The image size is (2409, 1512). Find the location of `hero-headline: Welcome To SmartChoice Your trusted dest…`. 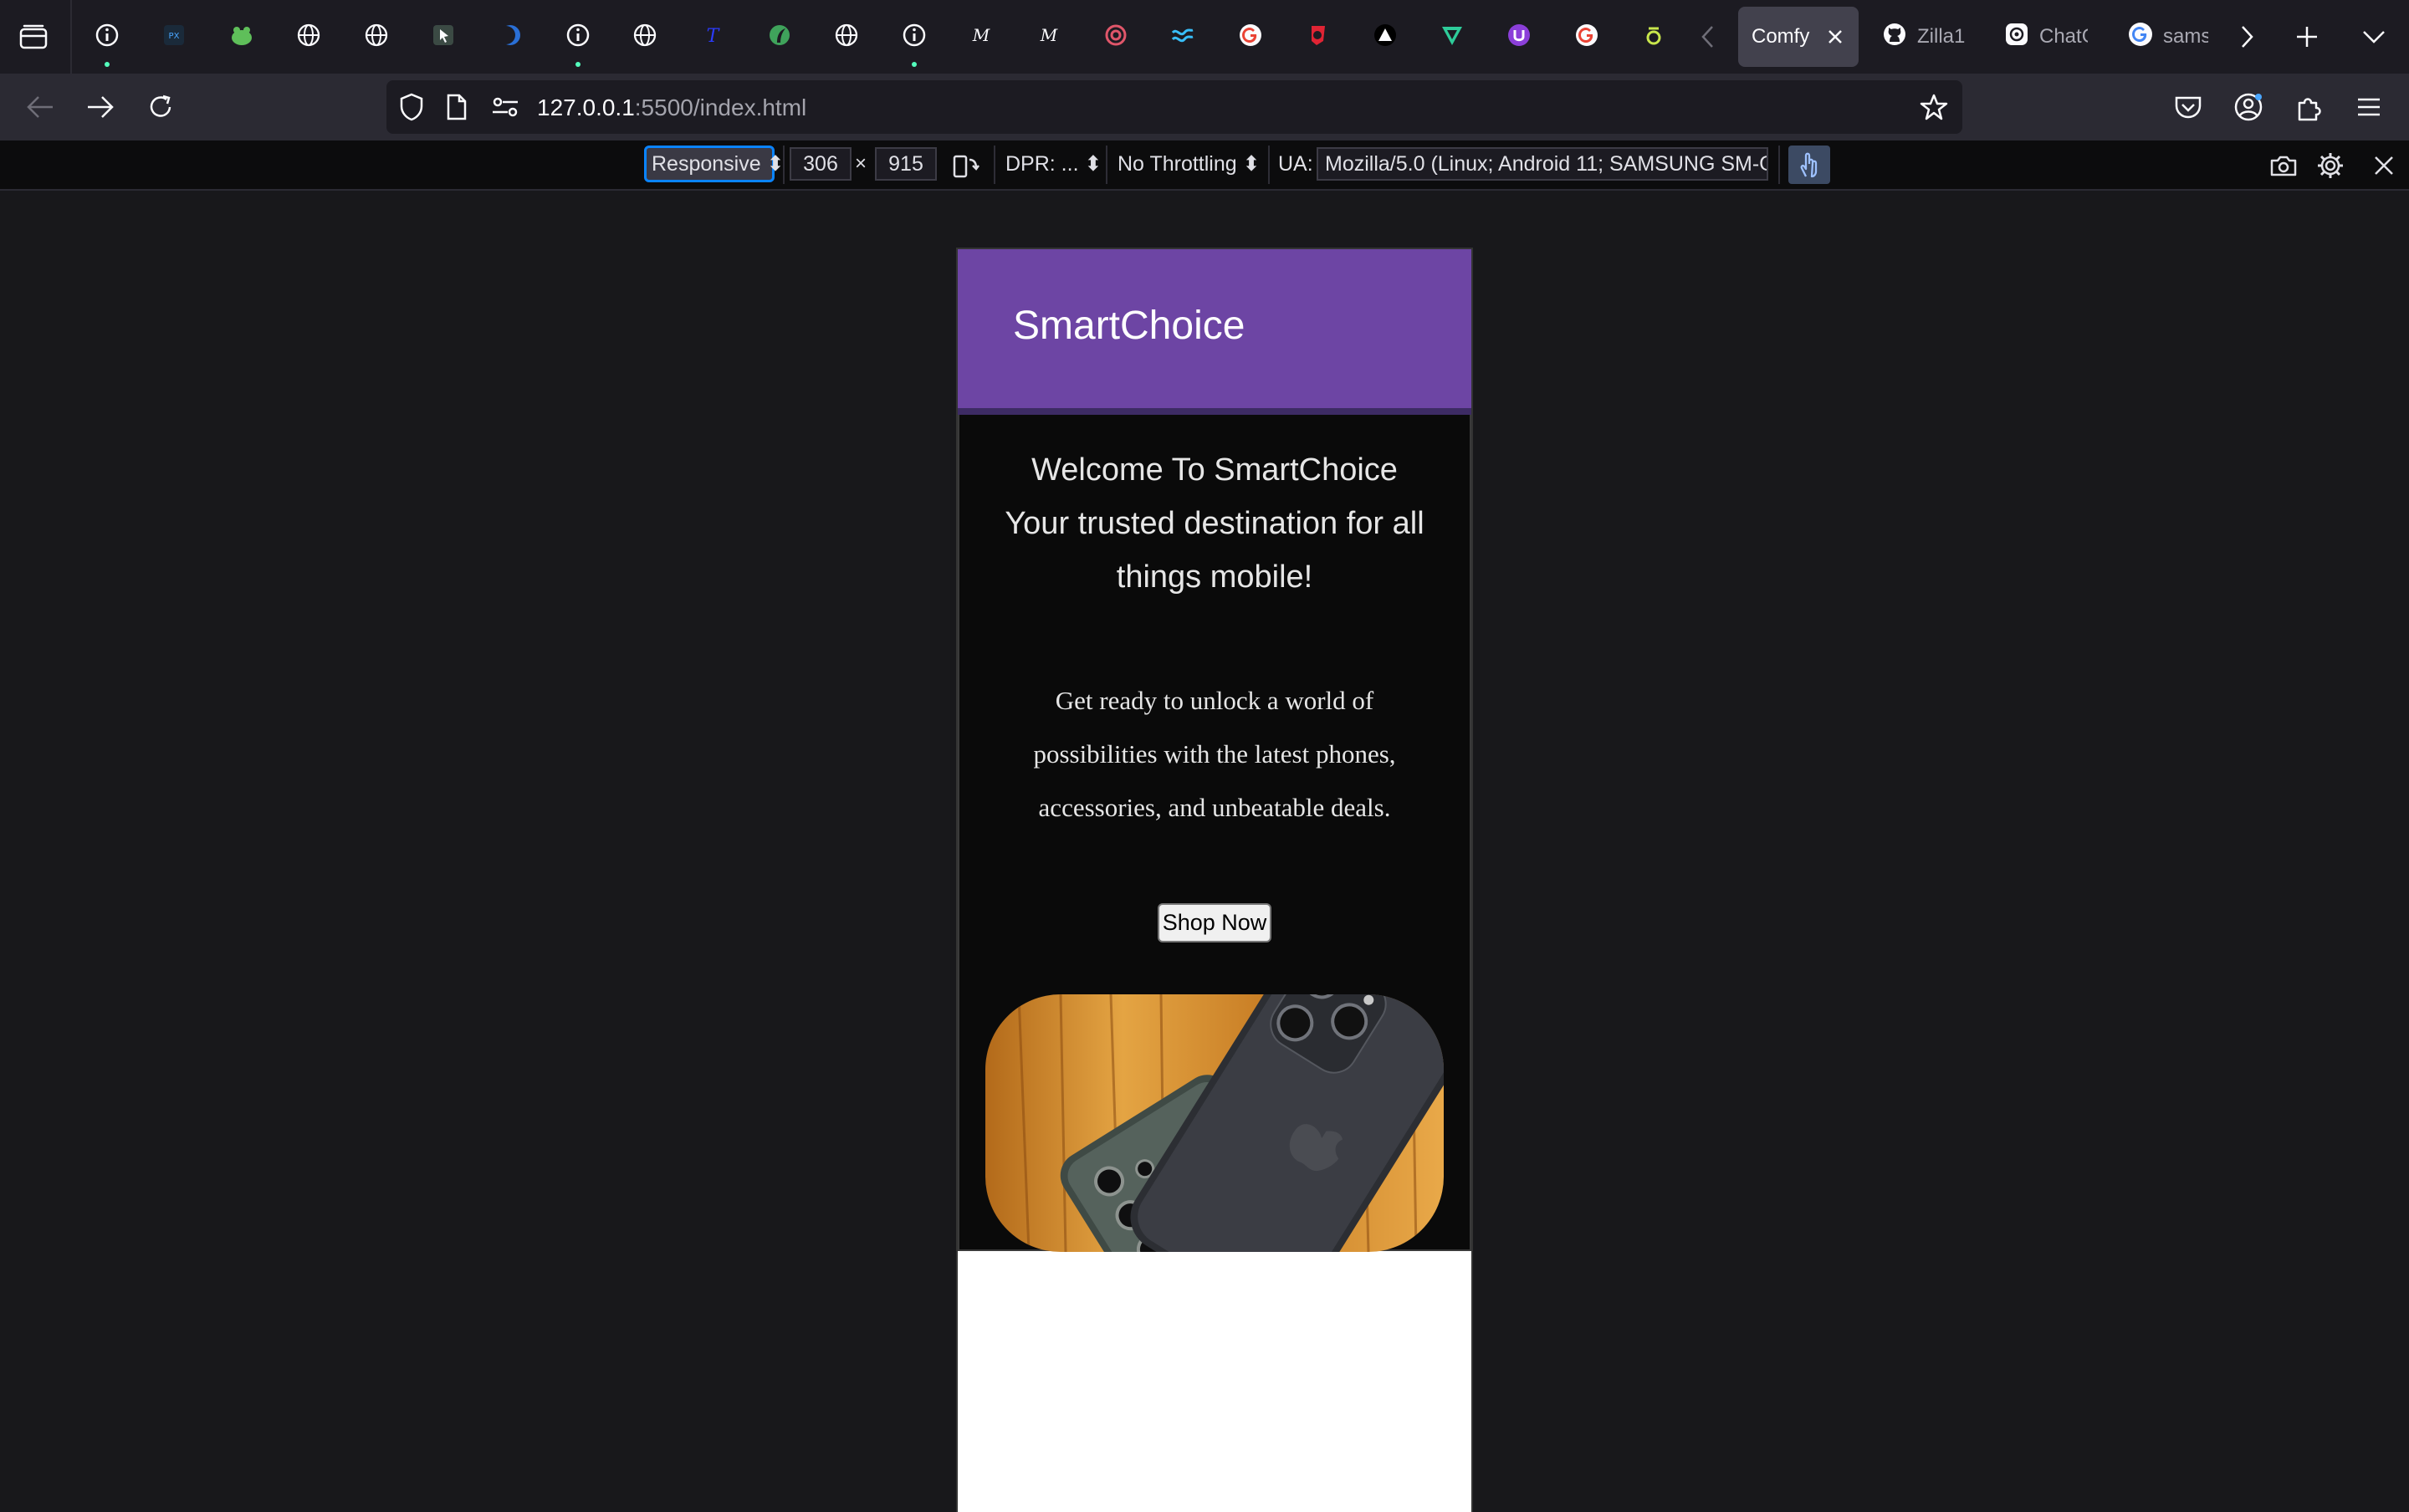

hero-headline: Welcome To SmartChoice Your trusted dest… is located at coordinates (1214, 523).